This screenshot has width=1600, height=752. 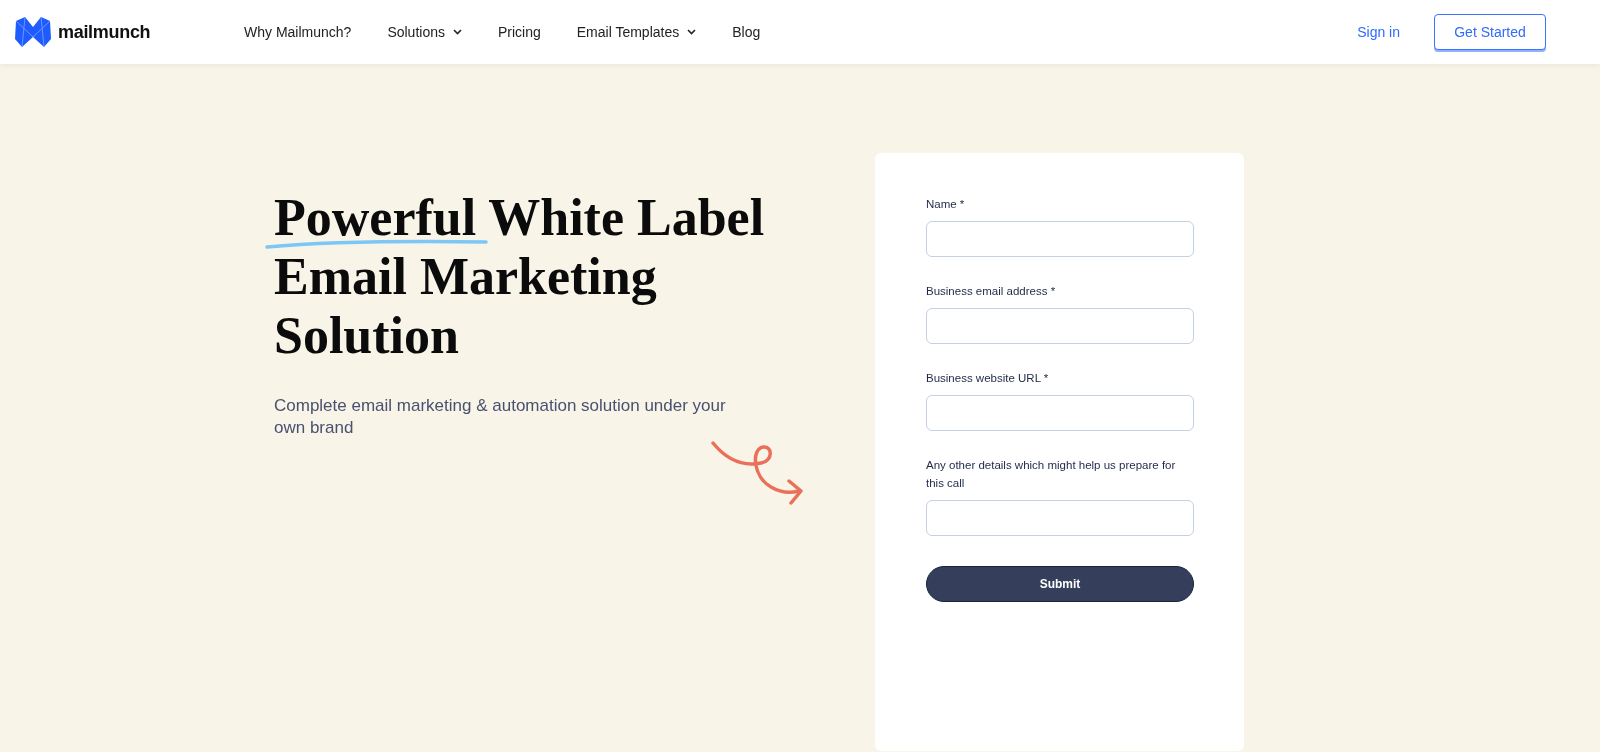 I want to click on submit-button: Submit, so click(x=1060, y=584).